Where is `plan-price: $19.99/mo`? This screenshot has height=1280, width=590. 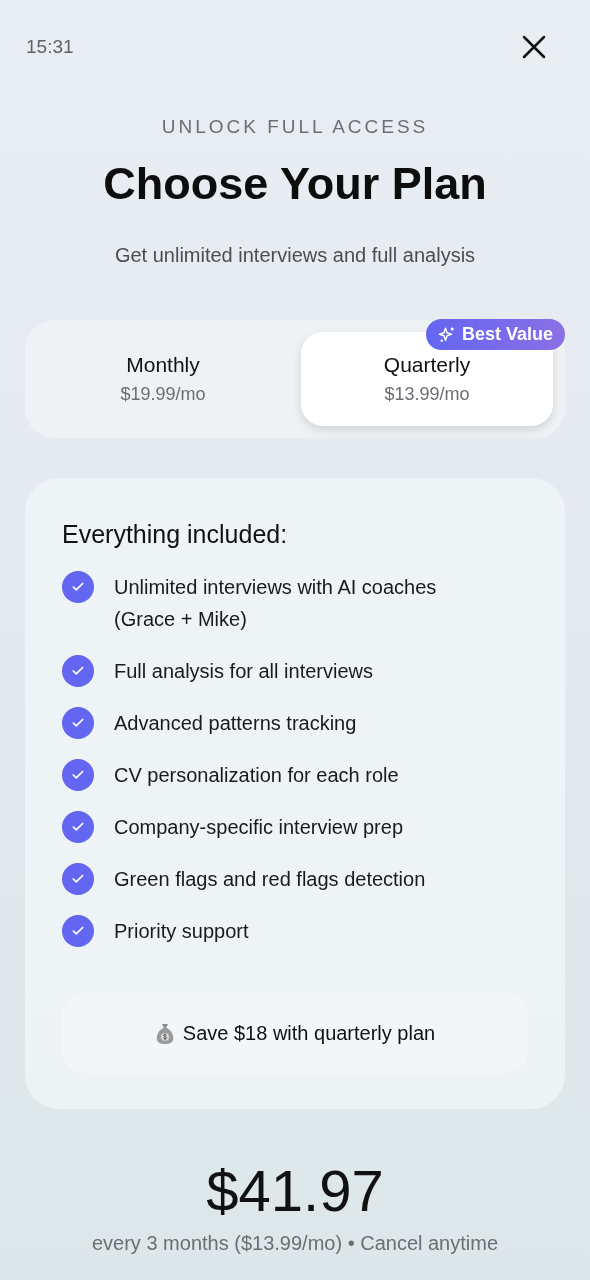 plan-price: $19.99/mo is located at coordinates (163, 394).